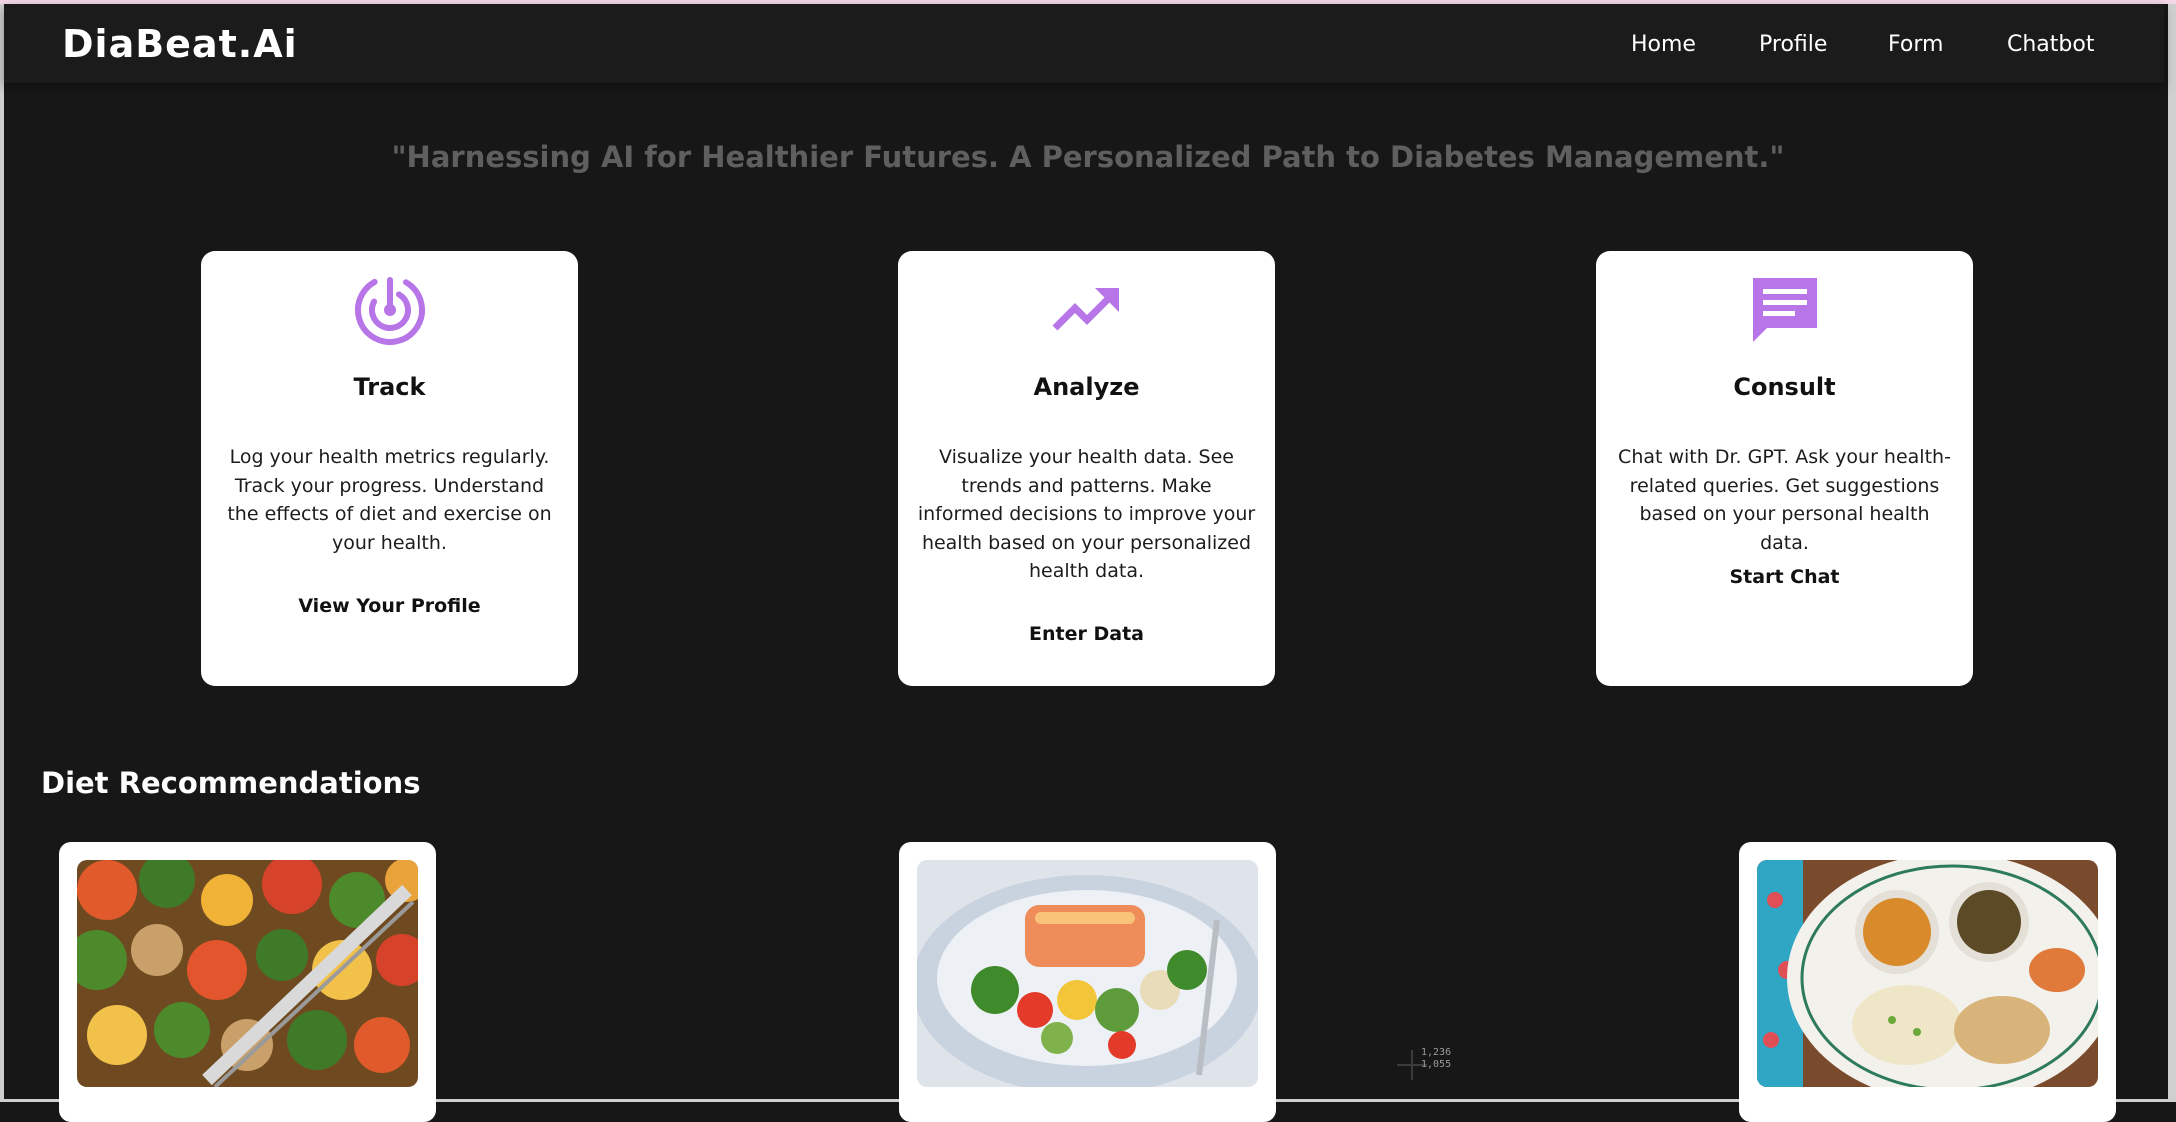 The width and height of the screenshot is (2176, 1122). I want to click on nav-link-profile: Profile, so click(1793, 44).